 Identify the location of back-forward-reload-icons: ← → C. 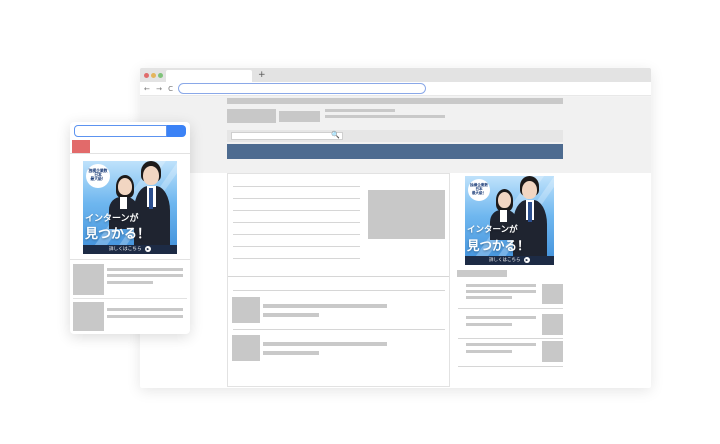
(159, 89).